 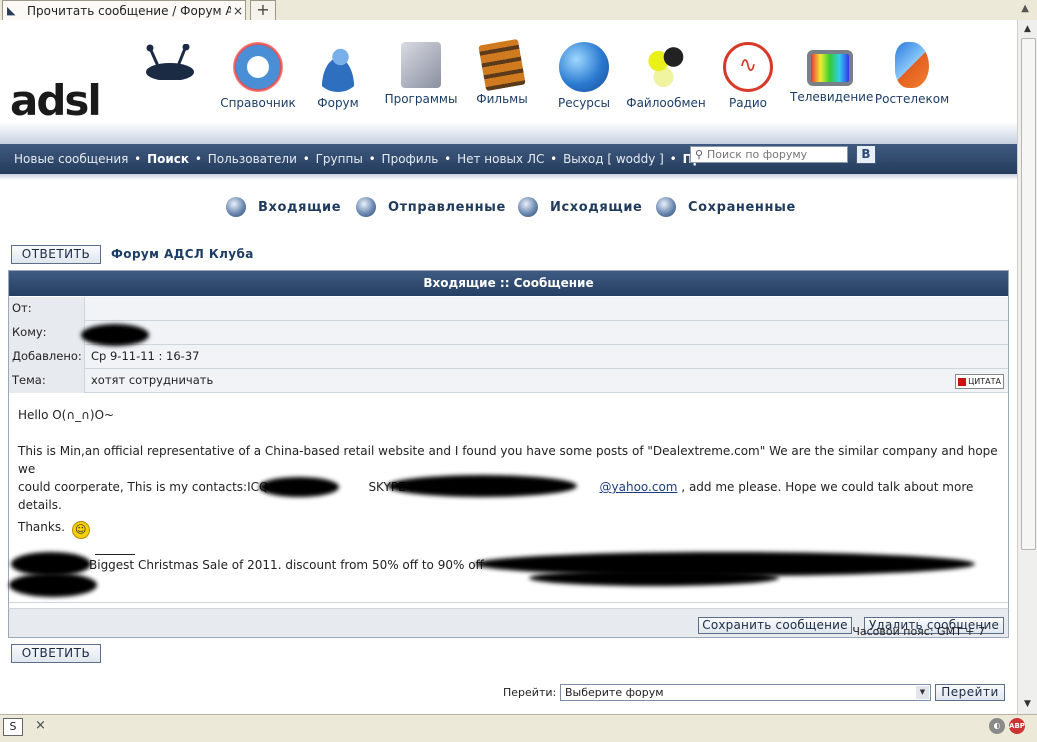 What do you see at coordinates (748, 67) in the screenshot?
I see `radio-wave-icon: ∿` at bounding box center [748, 67].